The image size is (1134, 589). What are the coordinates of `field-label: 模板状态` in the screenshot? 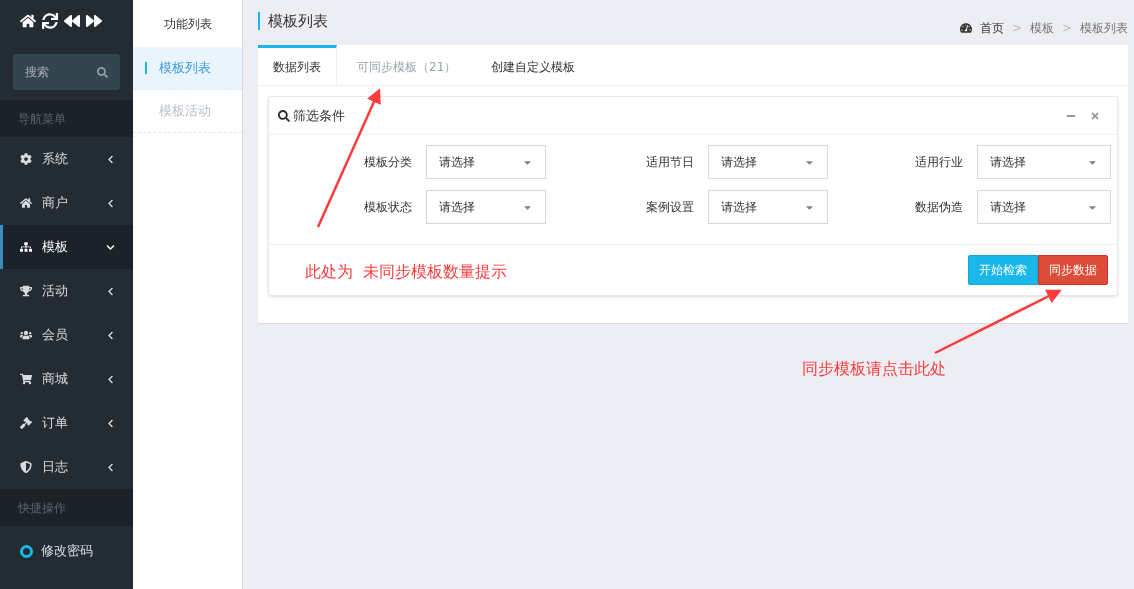 It's located at (387, 207).